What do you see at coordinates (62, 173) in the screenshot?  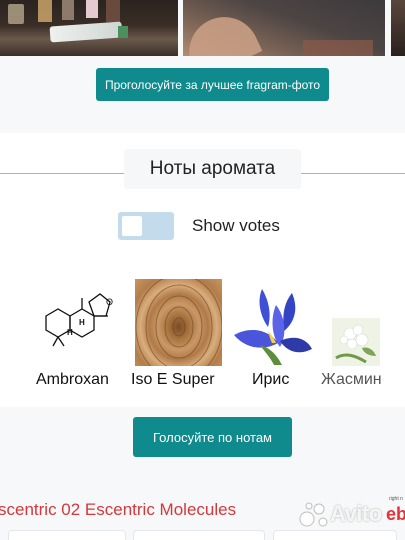 I see `divider-left` at bounding box center [62, 173].